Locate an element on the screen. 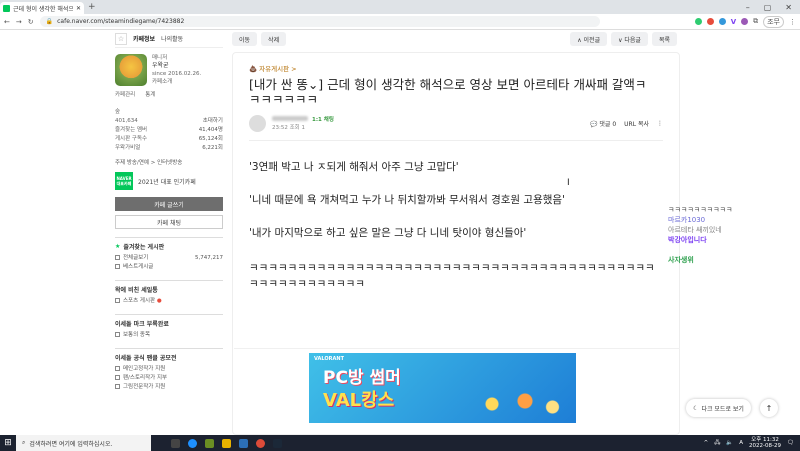  cafe-intro-link: 카페소개 is located at coordinates (176, 82).